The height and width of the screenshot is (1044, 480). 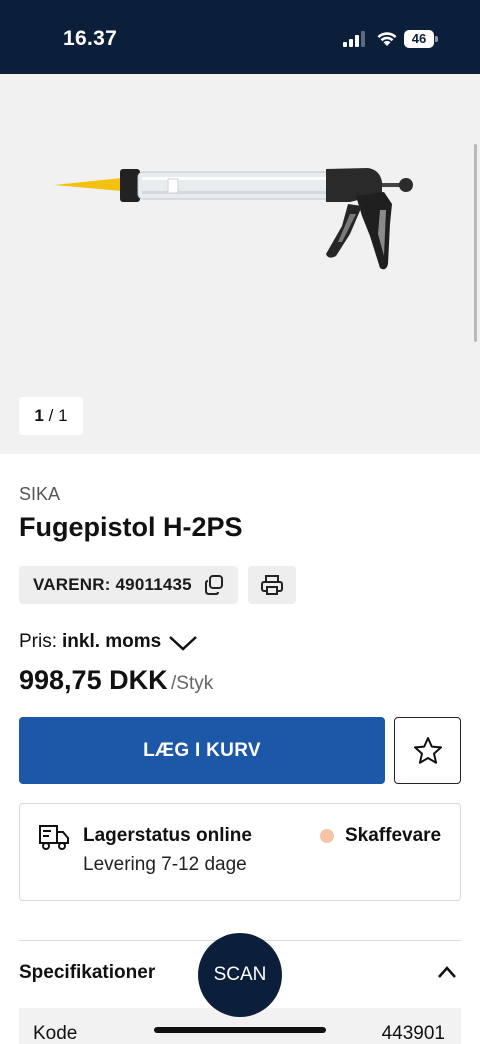 I want to click on delivery-time: Levering 7-12 dage, so click(x=165, y=864).